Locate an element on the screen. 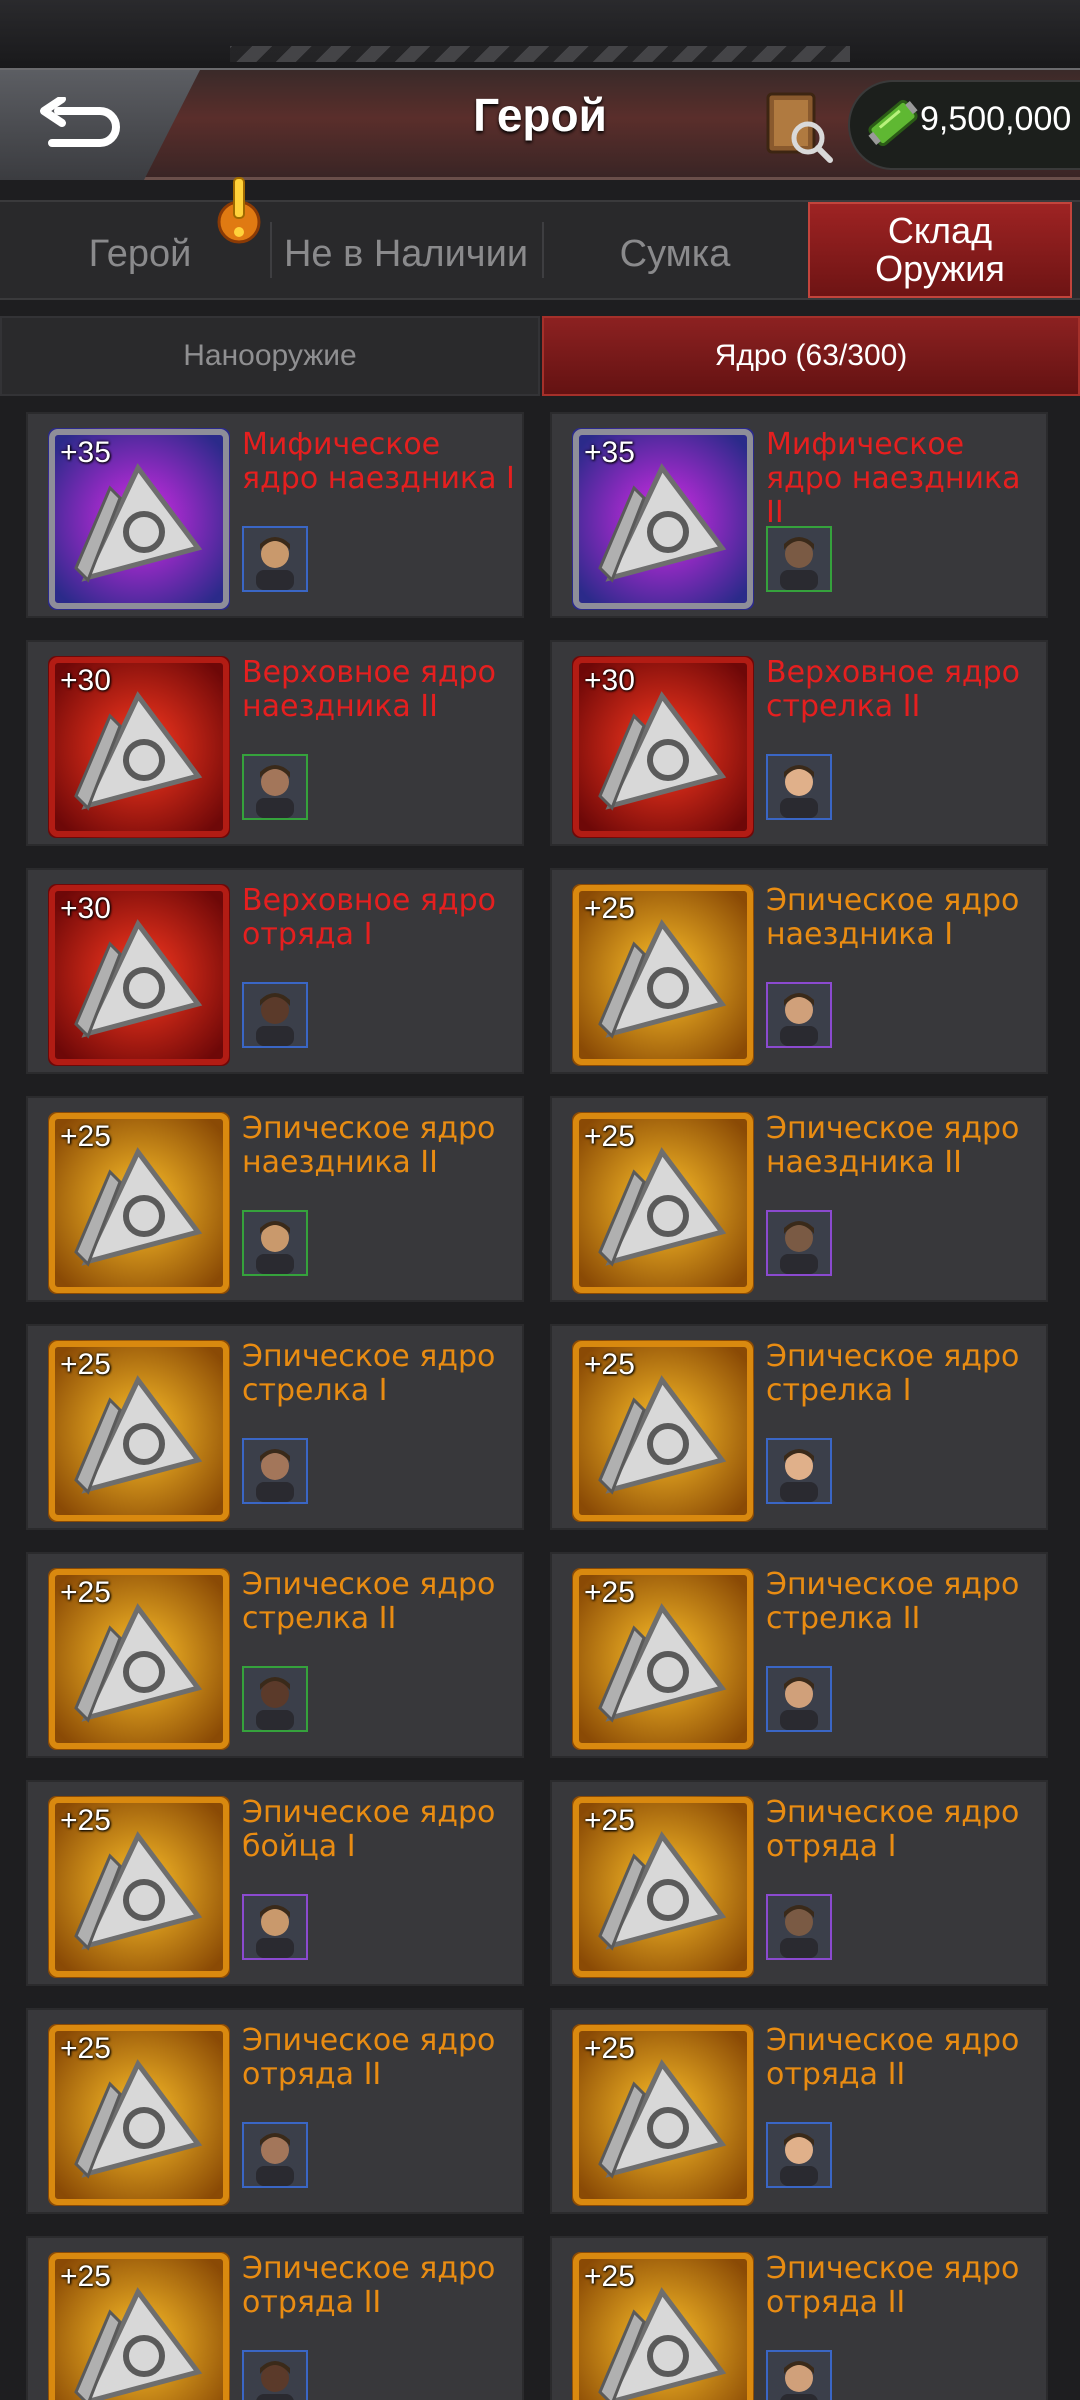  gasmask-avatar is located at coordinates (799, 1243).